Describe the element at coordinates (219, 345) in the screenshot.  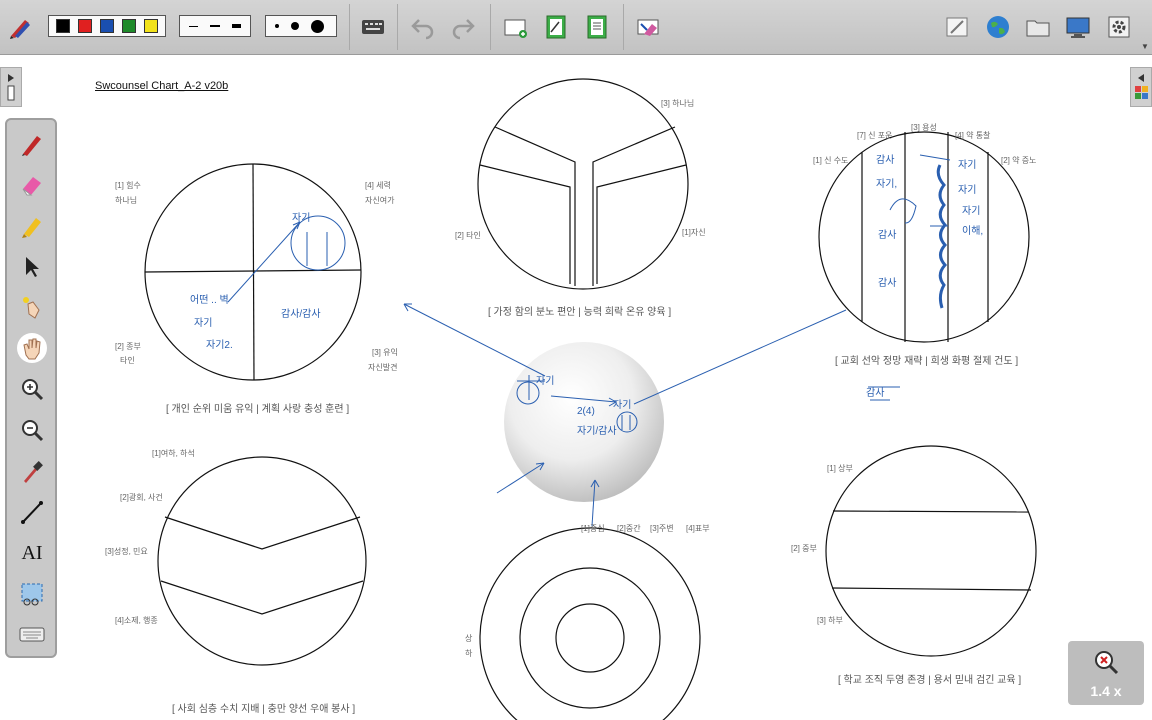
I see `handwritten-note: 자기2.` at that location.